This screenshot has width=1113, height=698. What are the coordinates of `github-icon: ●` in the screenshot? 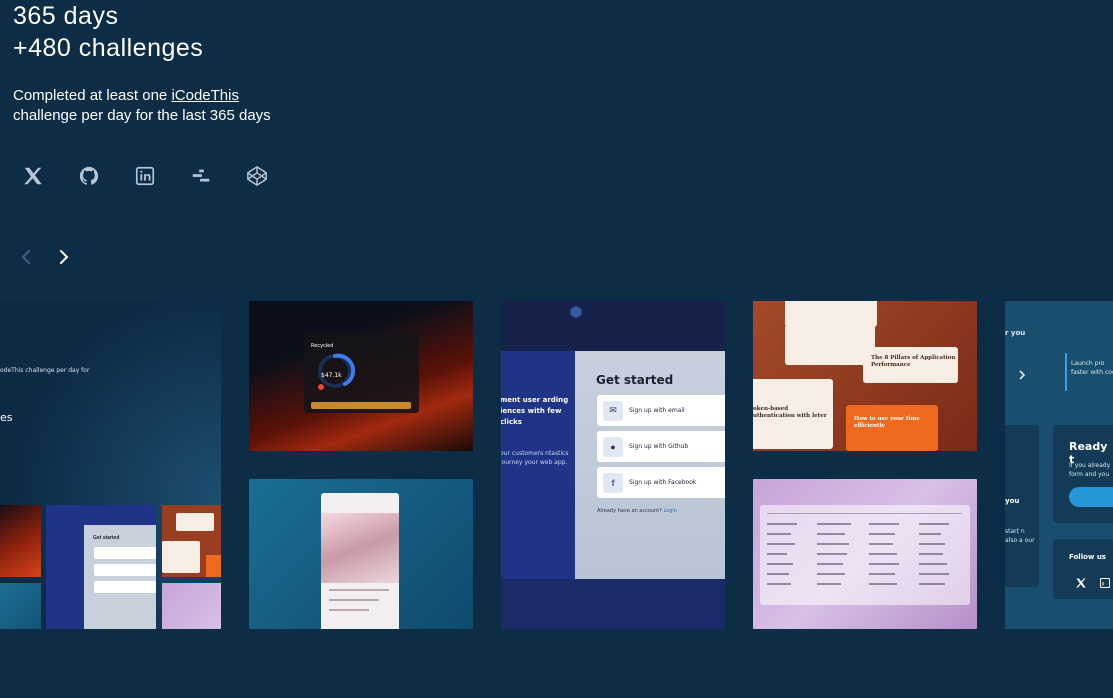 It's located at (613, 446).